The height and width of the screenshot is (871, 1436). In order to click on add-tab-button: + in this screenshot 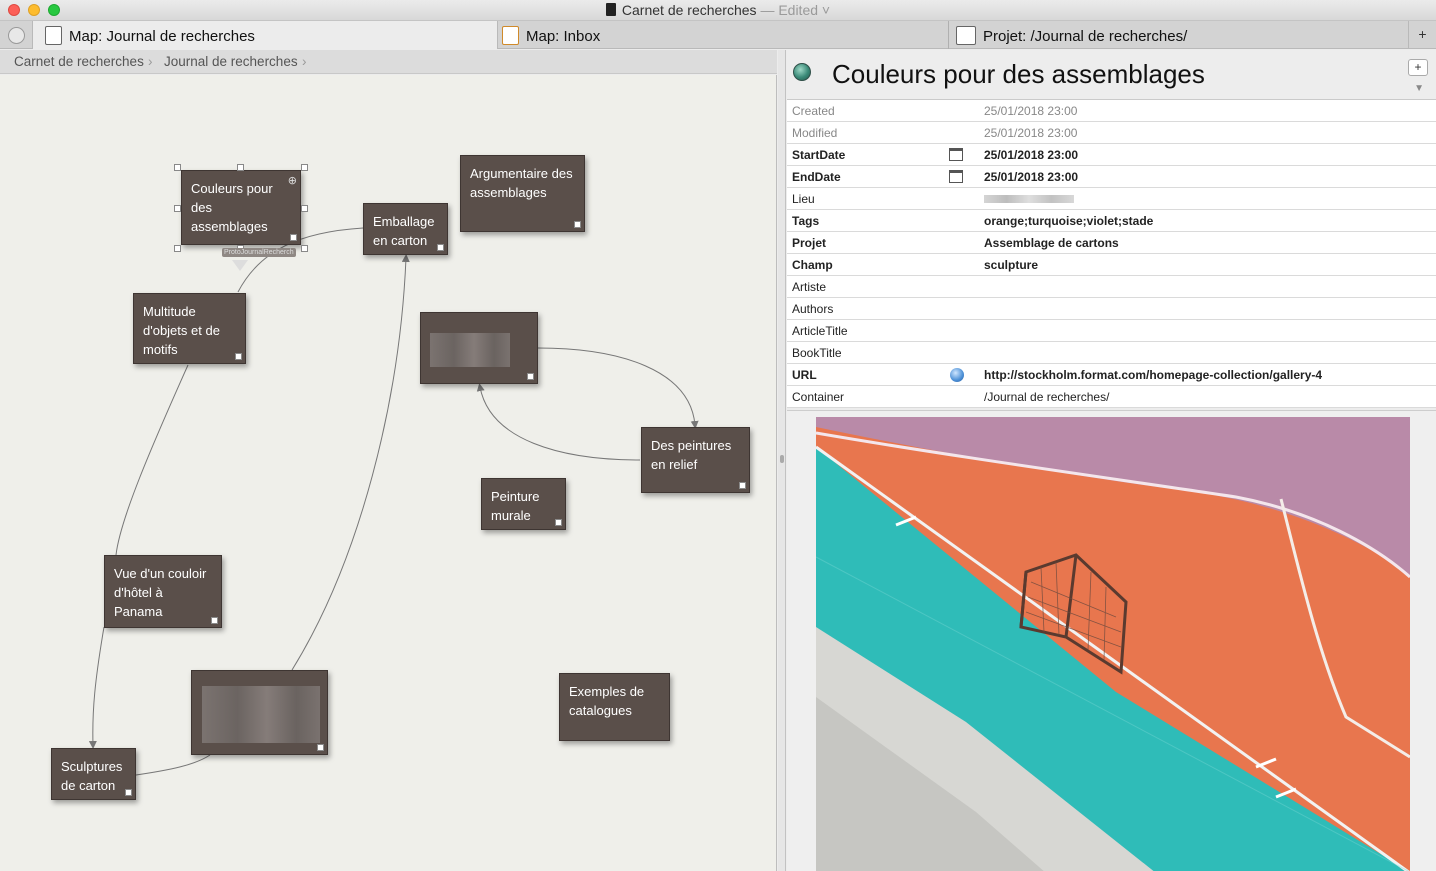, I will do `click(1422, 35)`.